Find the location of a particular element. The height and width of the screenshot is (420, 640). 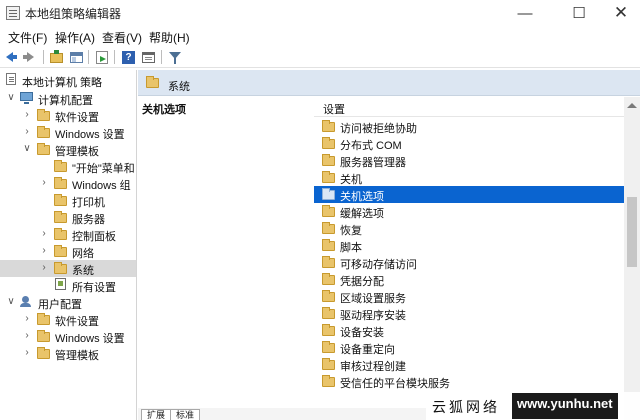

list-item: 恢复 is located at coordinates (469, 228).